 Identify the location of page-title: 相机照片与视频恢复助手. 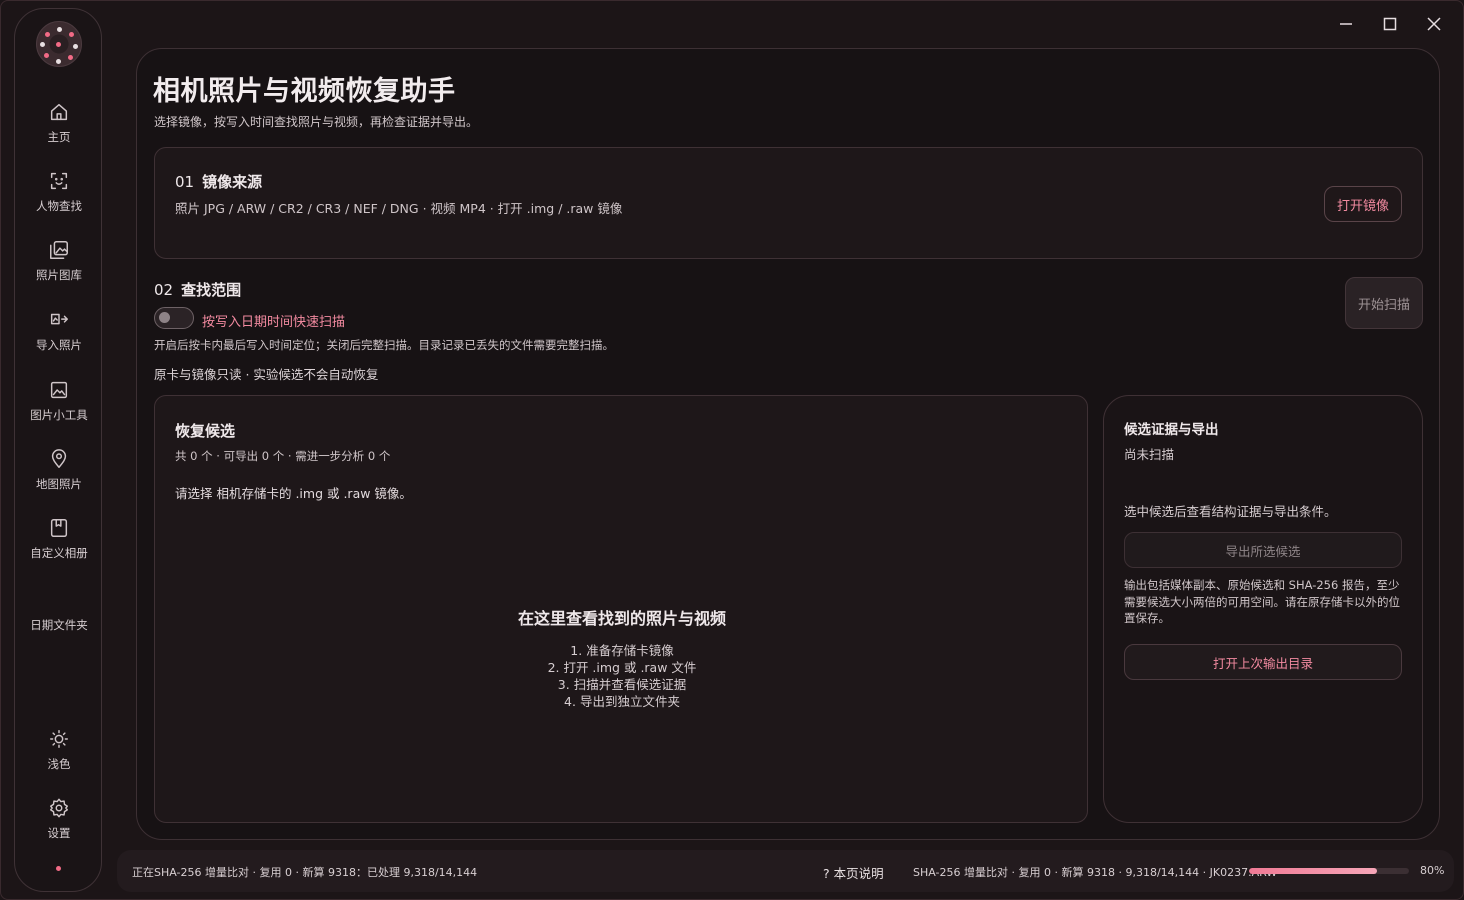
(304, 91).